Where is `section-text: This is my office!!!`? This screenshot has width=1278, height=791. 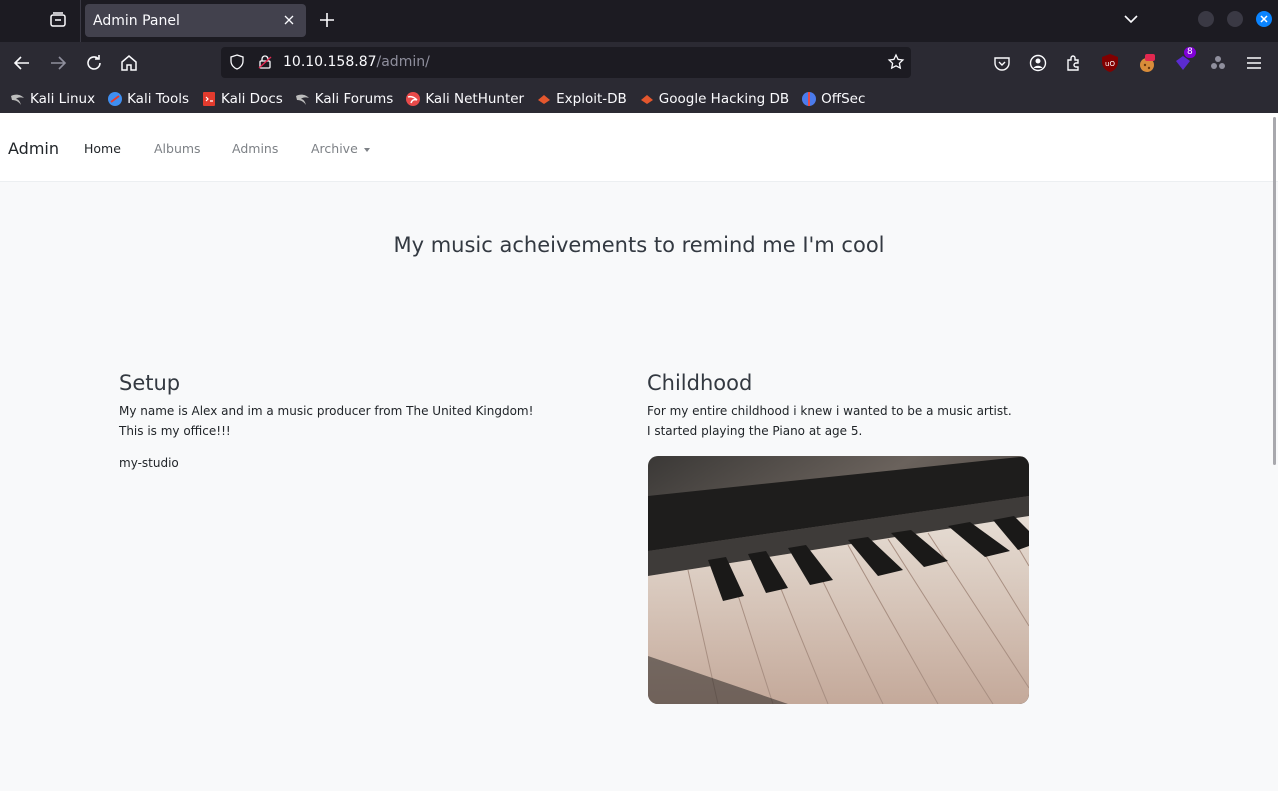 section-text: This is my office!!! is located at coordinates (175, 431).